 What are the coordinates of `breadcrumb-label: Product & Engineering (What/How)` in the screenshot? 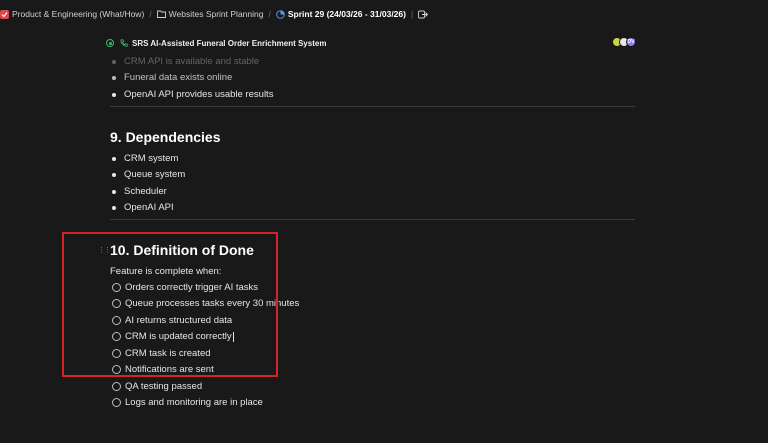 It's located at (78, 14).